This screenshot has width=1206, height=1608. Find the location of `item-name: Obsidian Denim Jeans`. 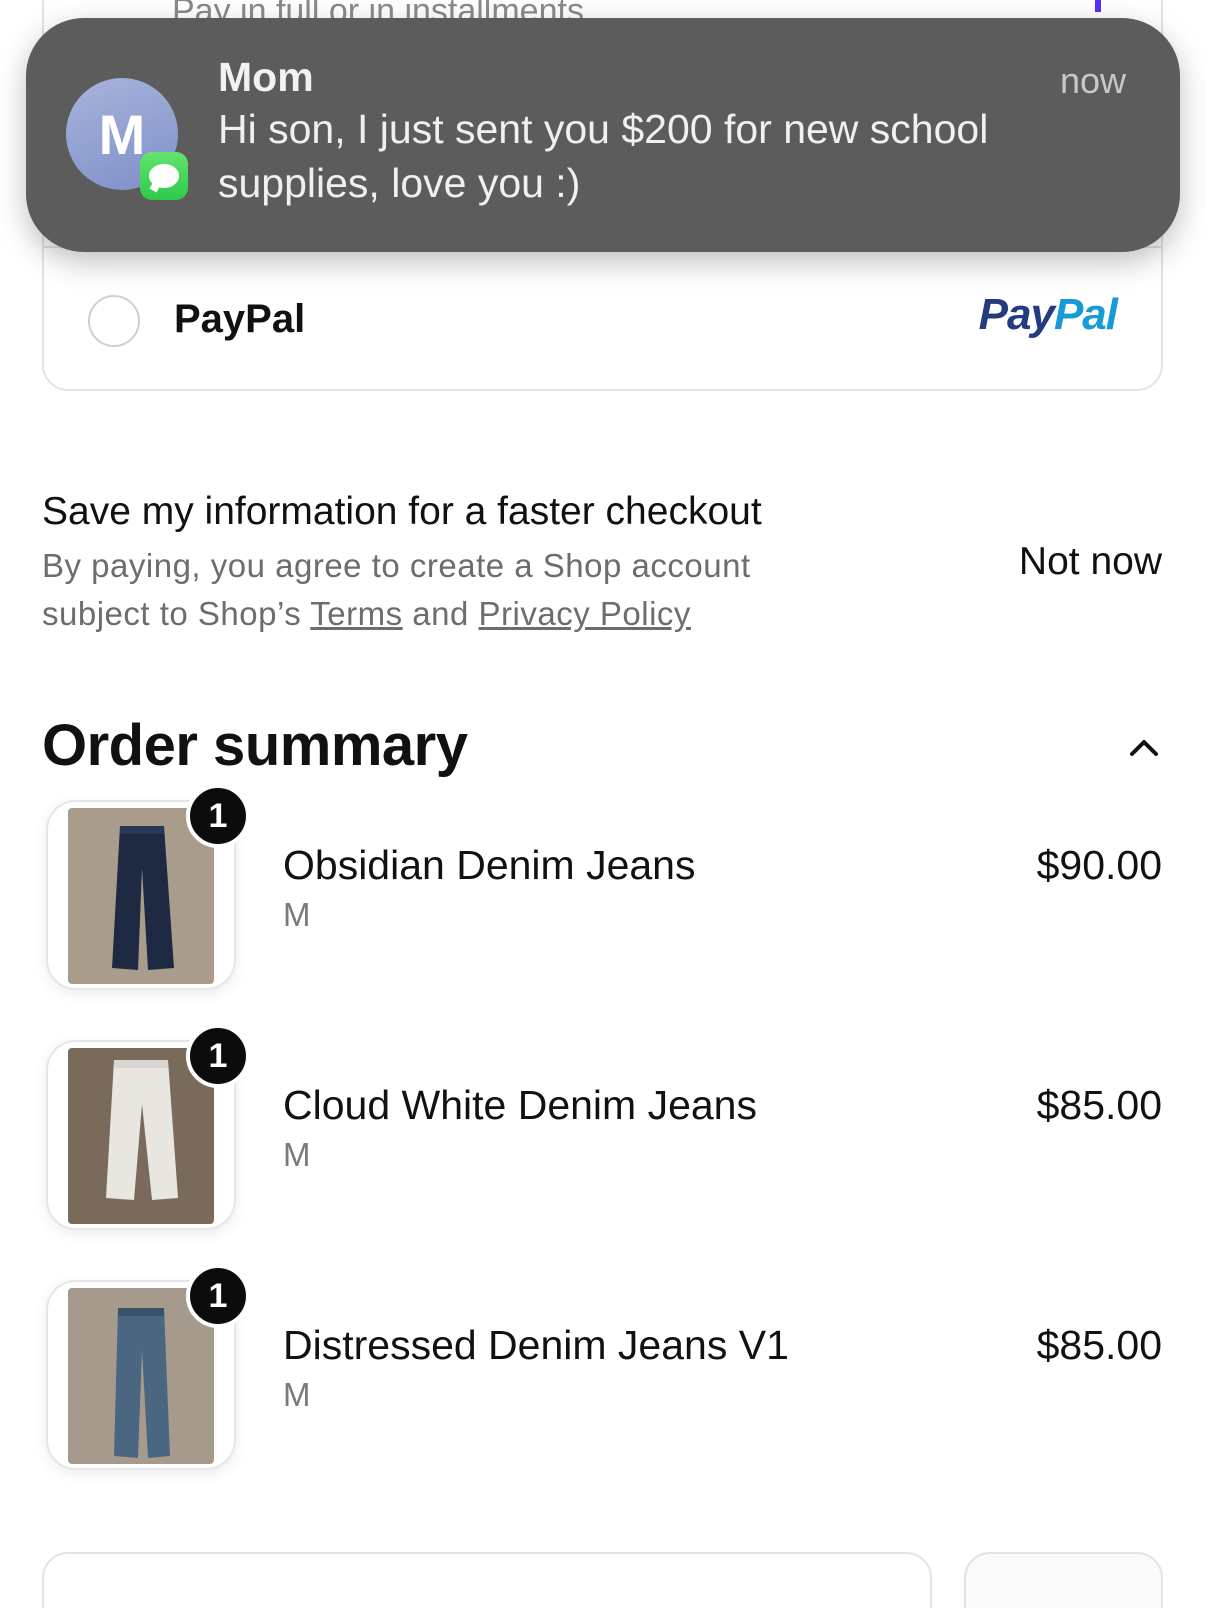

item-name: Obsidian Denim Jeans is located at coordinates (489, 865).